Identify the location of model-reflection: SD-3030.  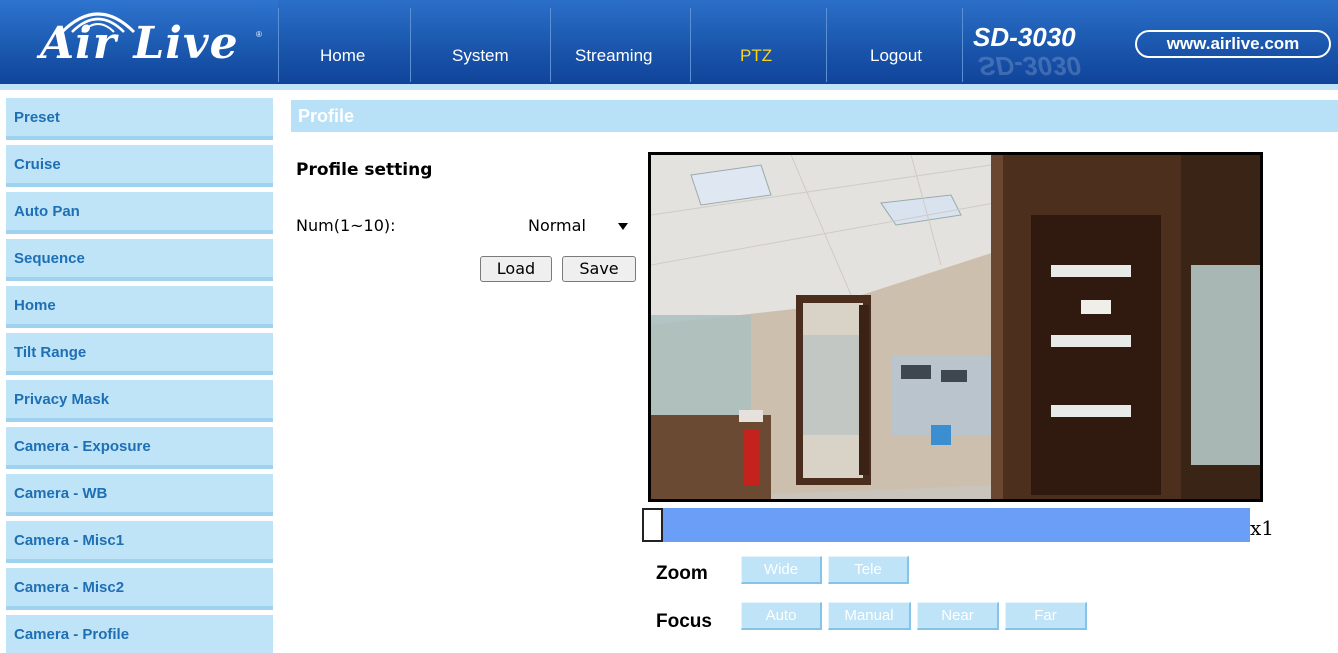
(1029, 66).